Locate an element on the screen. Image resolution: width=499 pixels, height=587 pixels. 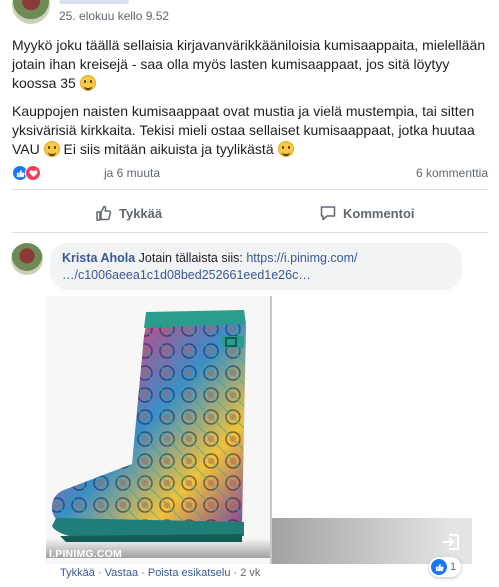
like-button-label: Tykkää is located at coordinates (141, 213).